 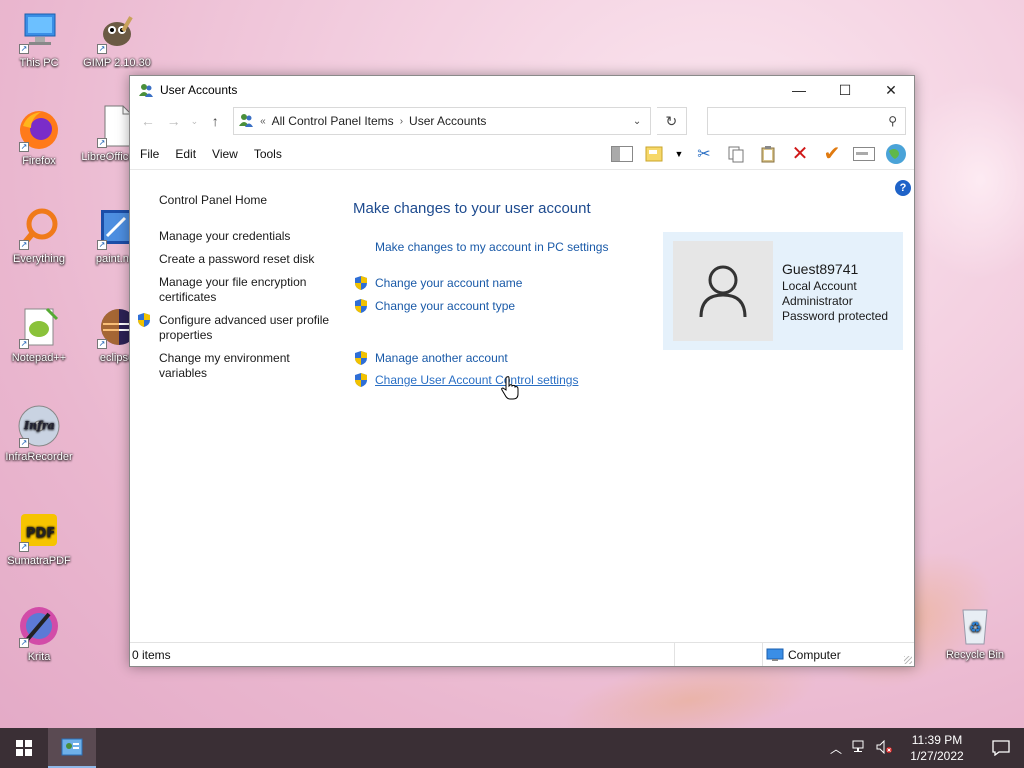 What do you see at coordinates (246, 200) in the screenshot?
I see `control-panel-home-link: Control Panel Home` at bounding box center [246, 200].